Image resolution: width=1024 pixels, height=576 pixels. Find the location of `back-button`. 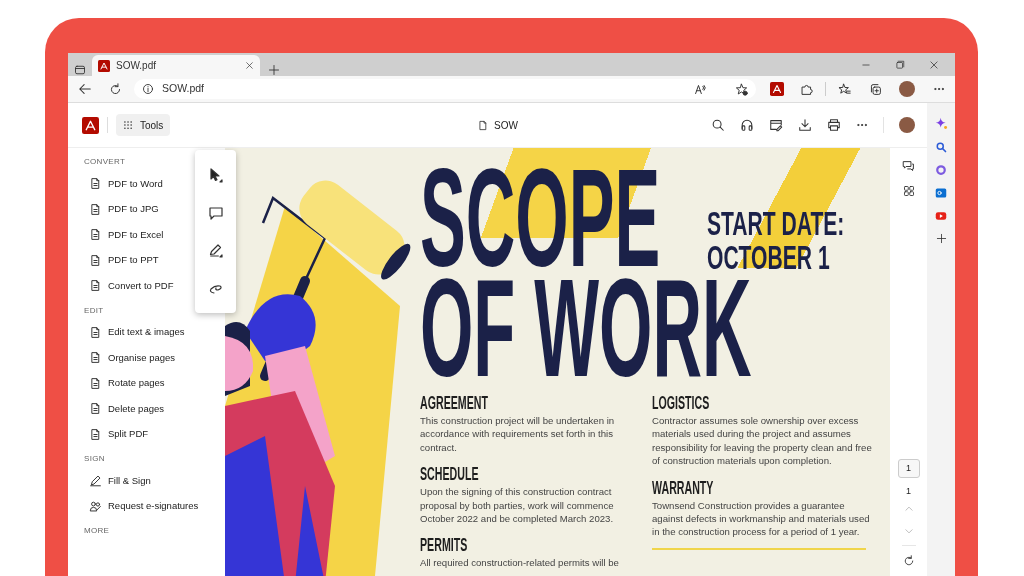

back-button is located at coordinates (85, 89).